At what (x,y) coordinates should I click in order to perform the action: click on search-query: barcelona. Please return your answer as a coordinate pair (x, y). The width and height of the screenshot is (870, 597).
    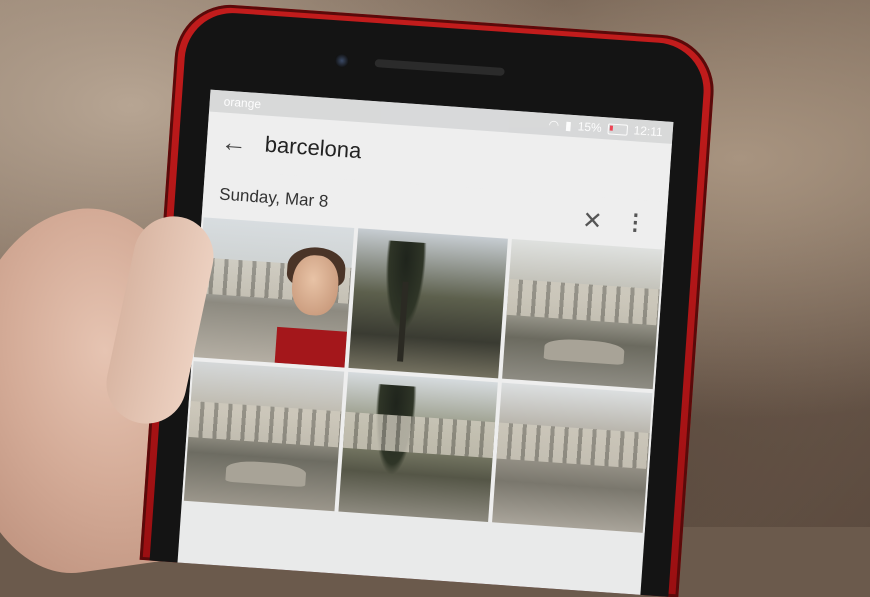
    Looking at the image, I should click on (313, 148).